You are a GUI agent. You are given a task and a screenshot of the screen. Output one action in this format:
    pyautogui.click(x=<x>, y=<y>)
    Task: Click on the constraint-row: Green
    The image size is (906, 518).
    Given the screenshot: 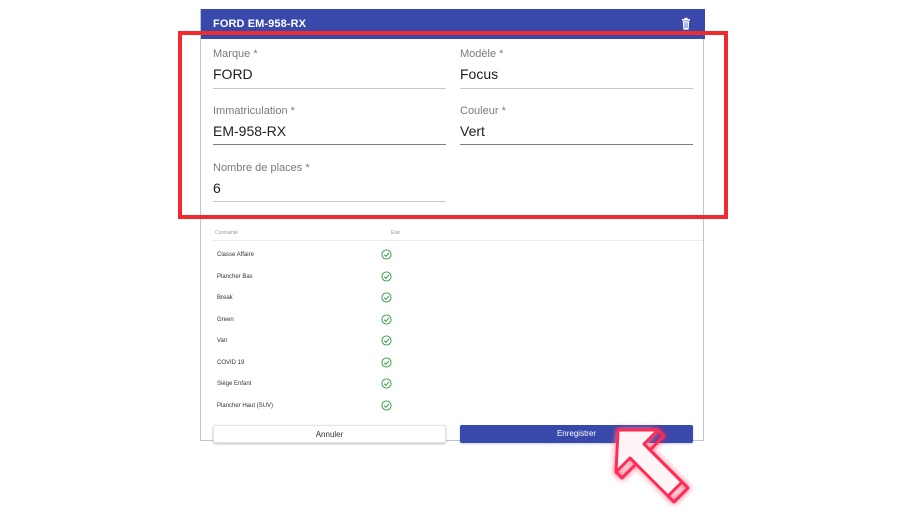 What is the action you would take?
    pyautogui.click(x=453, y=322)
    